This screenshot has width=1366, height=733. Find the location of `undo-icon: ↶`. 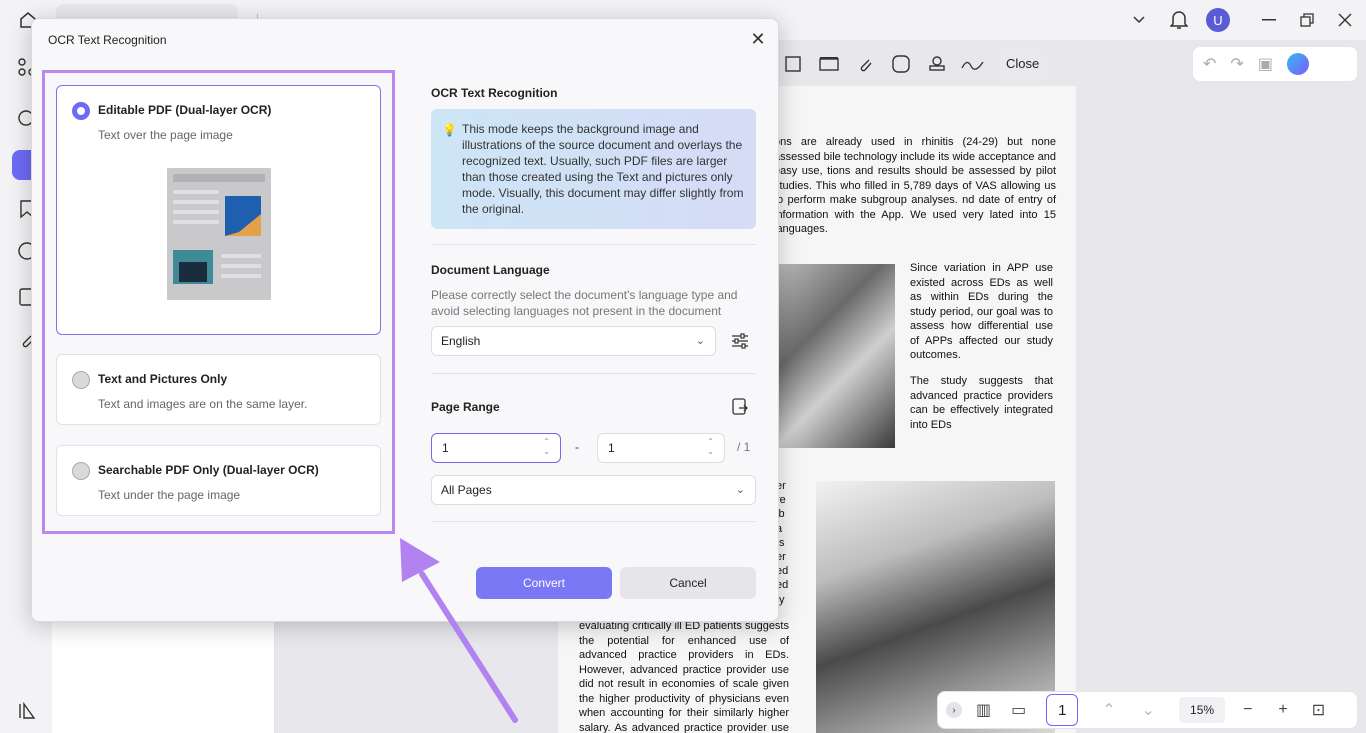

undo-icon: ↶ is located at coordinates (1209, 64).